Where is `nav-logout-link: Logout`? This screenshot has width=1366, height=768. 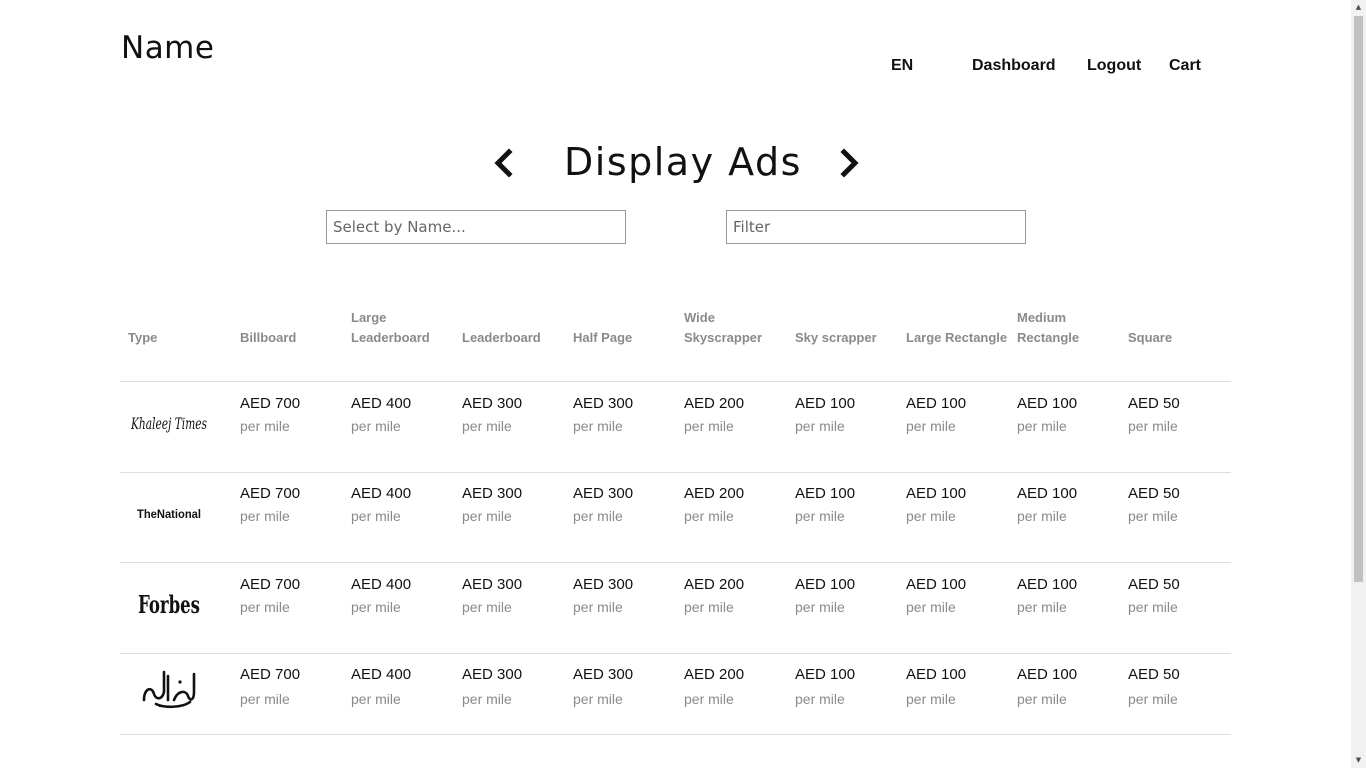 nav-logout-link: Logout is located at coordinates (1114, 66).